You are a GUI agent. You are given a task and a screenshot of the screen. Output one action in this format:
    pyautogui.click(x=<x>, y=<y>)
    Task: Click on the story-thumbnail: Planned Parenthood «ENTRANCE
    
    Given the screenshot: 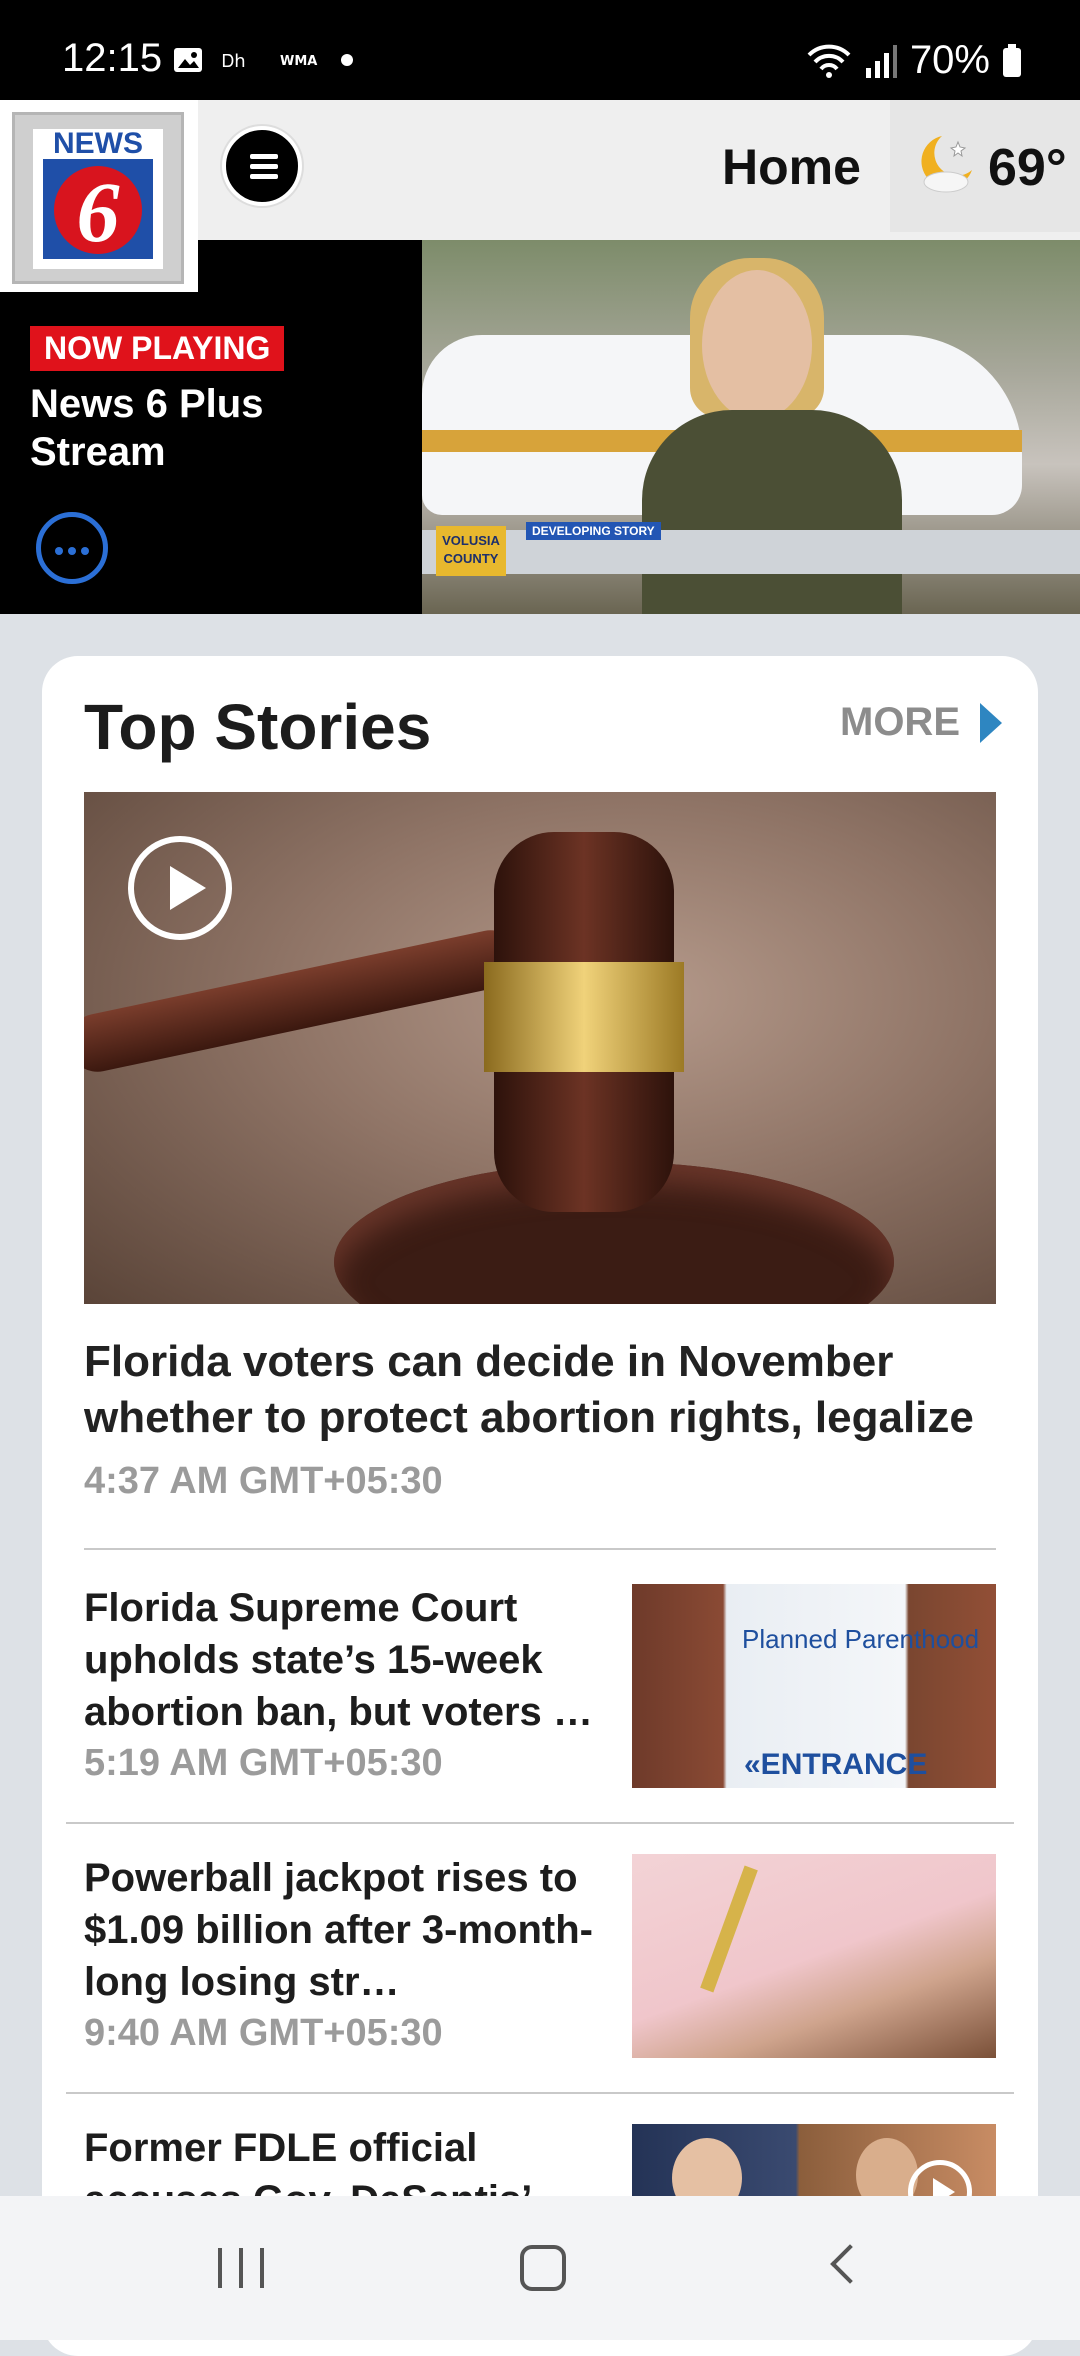 What is the action you would take?
    pyautogui.click(x=814, y=1686)
    